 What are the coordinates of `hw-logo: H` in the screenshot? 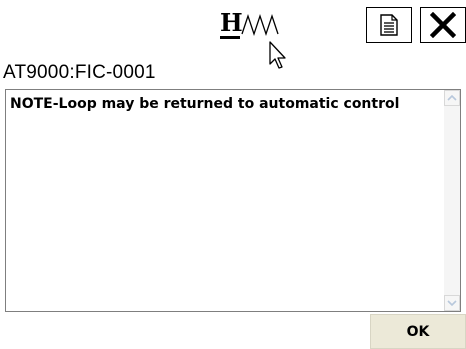 It's located at (250, 25).